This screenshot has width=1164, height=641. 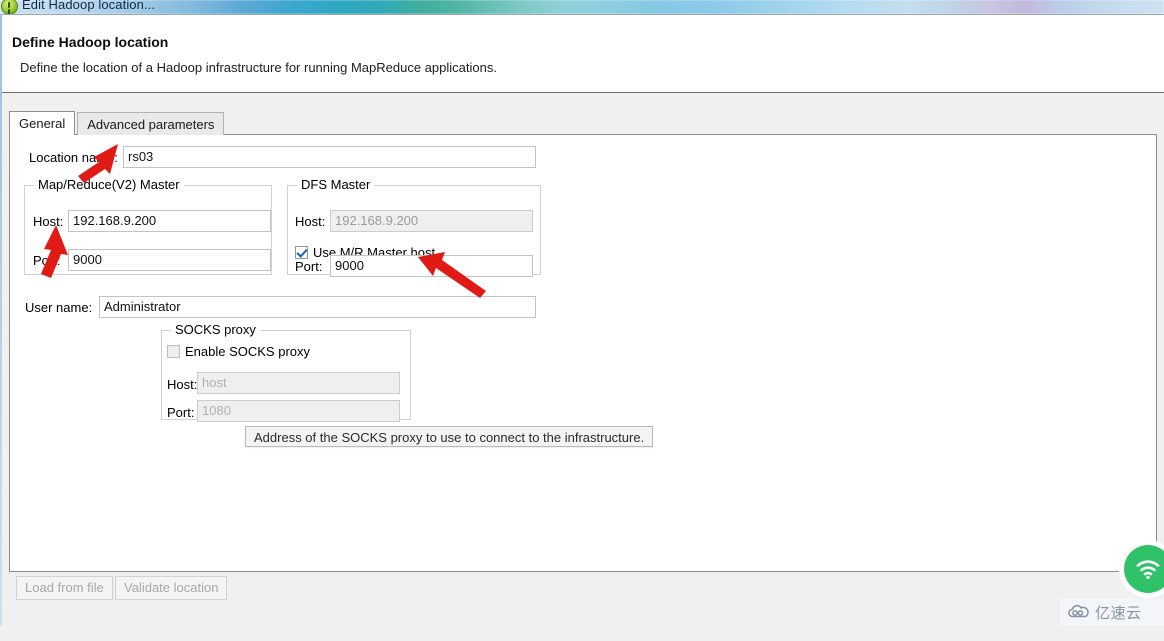 What do you see at coordinates (181, 412) in the screenshot?
I see `socks-port-label: Port:` at bounding box center [181, 412].